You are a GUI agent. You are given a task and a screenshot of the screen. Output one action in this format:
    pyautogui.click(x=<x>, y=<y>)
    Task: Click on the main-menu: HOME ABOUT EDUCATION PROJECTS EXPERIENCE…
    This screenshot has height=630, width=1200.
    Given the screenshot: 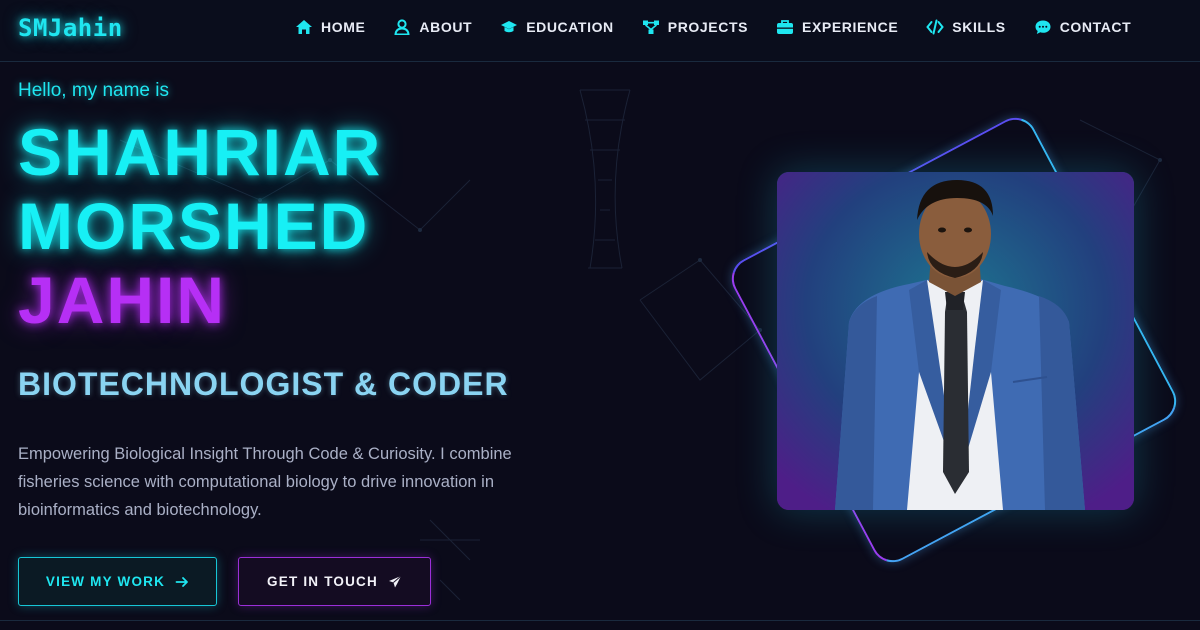 What is the action you would take?
    pyautogui.click(x=727, y=27)
    